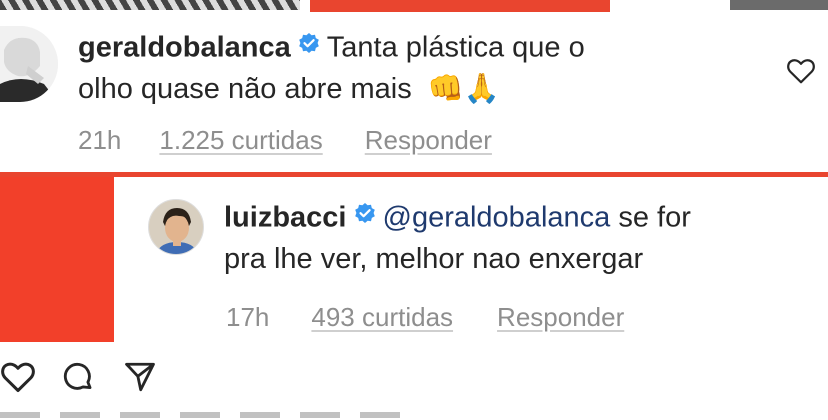 The height and width of the screenshot is (420, 828). What do you see at coordinates (140, 377) in the screenshot?
I see `send-paper-plane-icon` at bounding box center [140, 377].